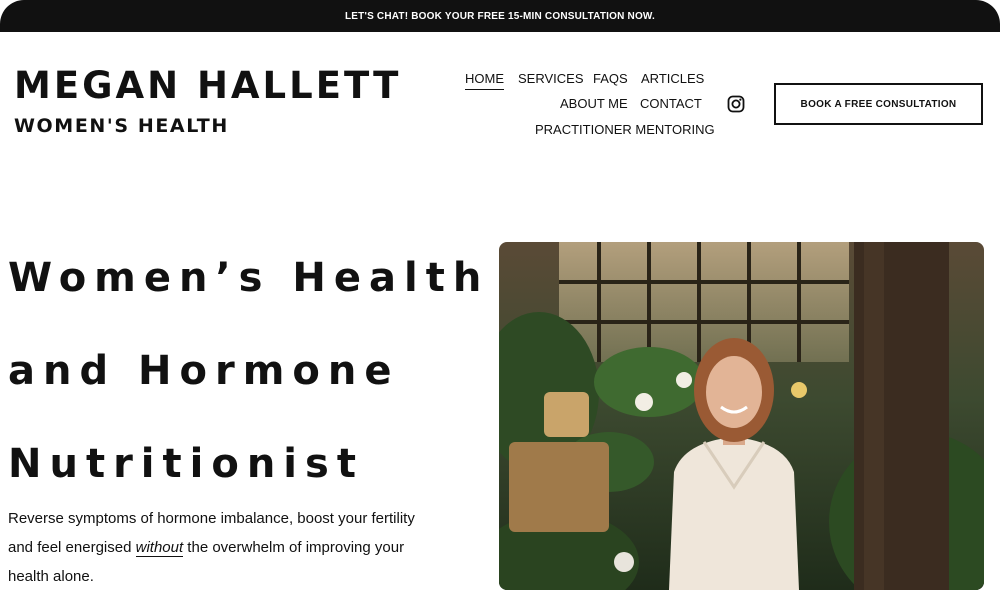  Describe the element at coordinates (249, 278) in the screenshot. I see `hero-heading-line-1: Women’s Health` at that location.